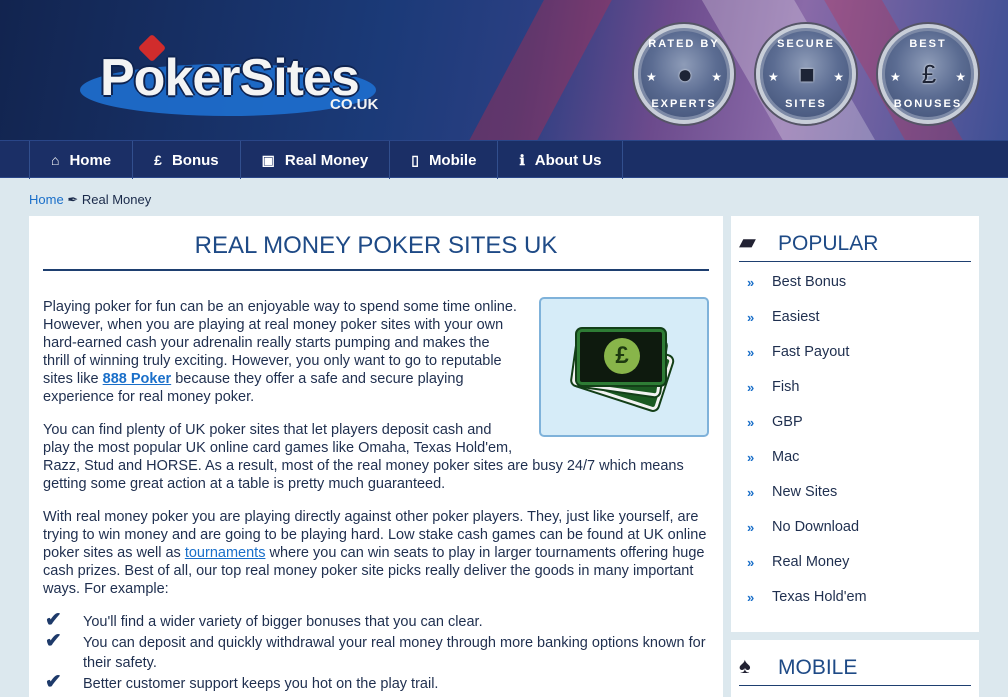 Image resolution: width=1008 pixels, height=697 pixels. I want to click on nav-item-bonus: £ Bonus, so click(187, 160).